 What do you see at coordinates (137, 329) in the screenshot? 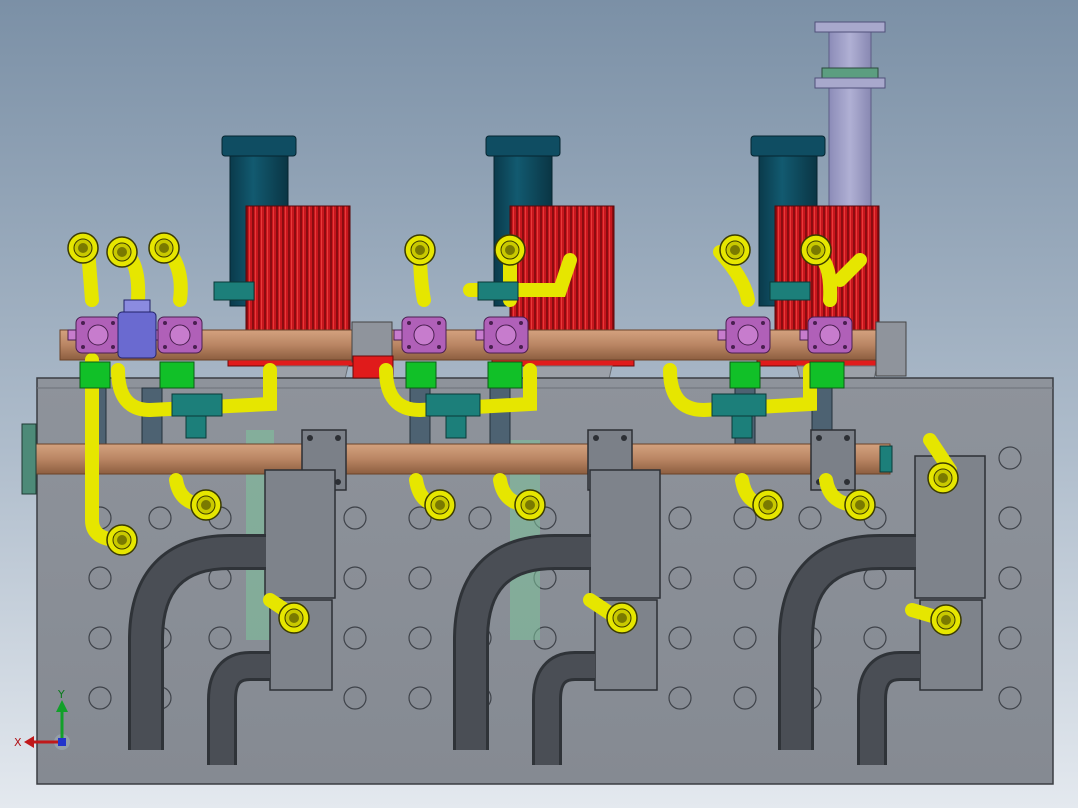
I see `blue-check-valve` at bounding box center [137, 329].